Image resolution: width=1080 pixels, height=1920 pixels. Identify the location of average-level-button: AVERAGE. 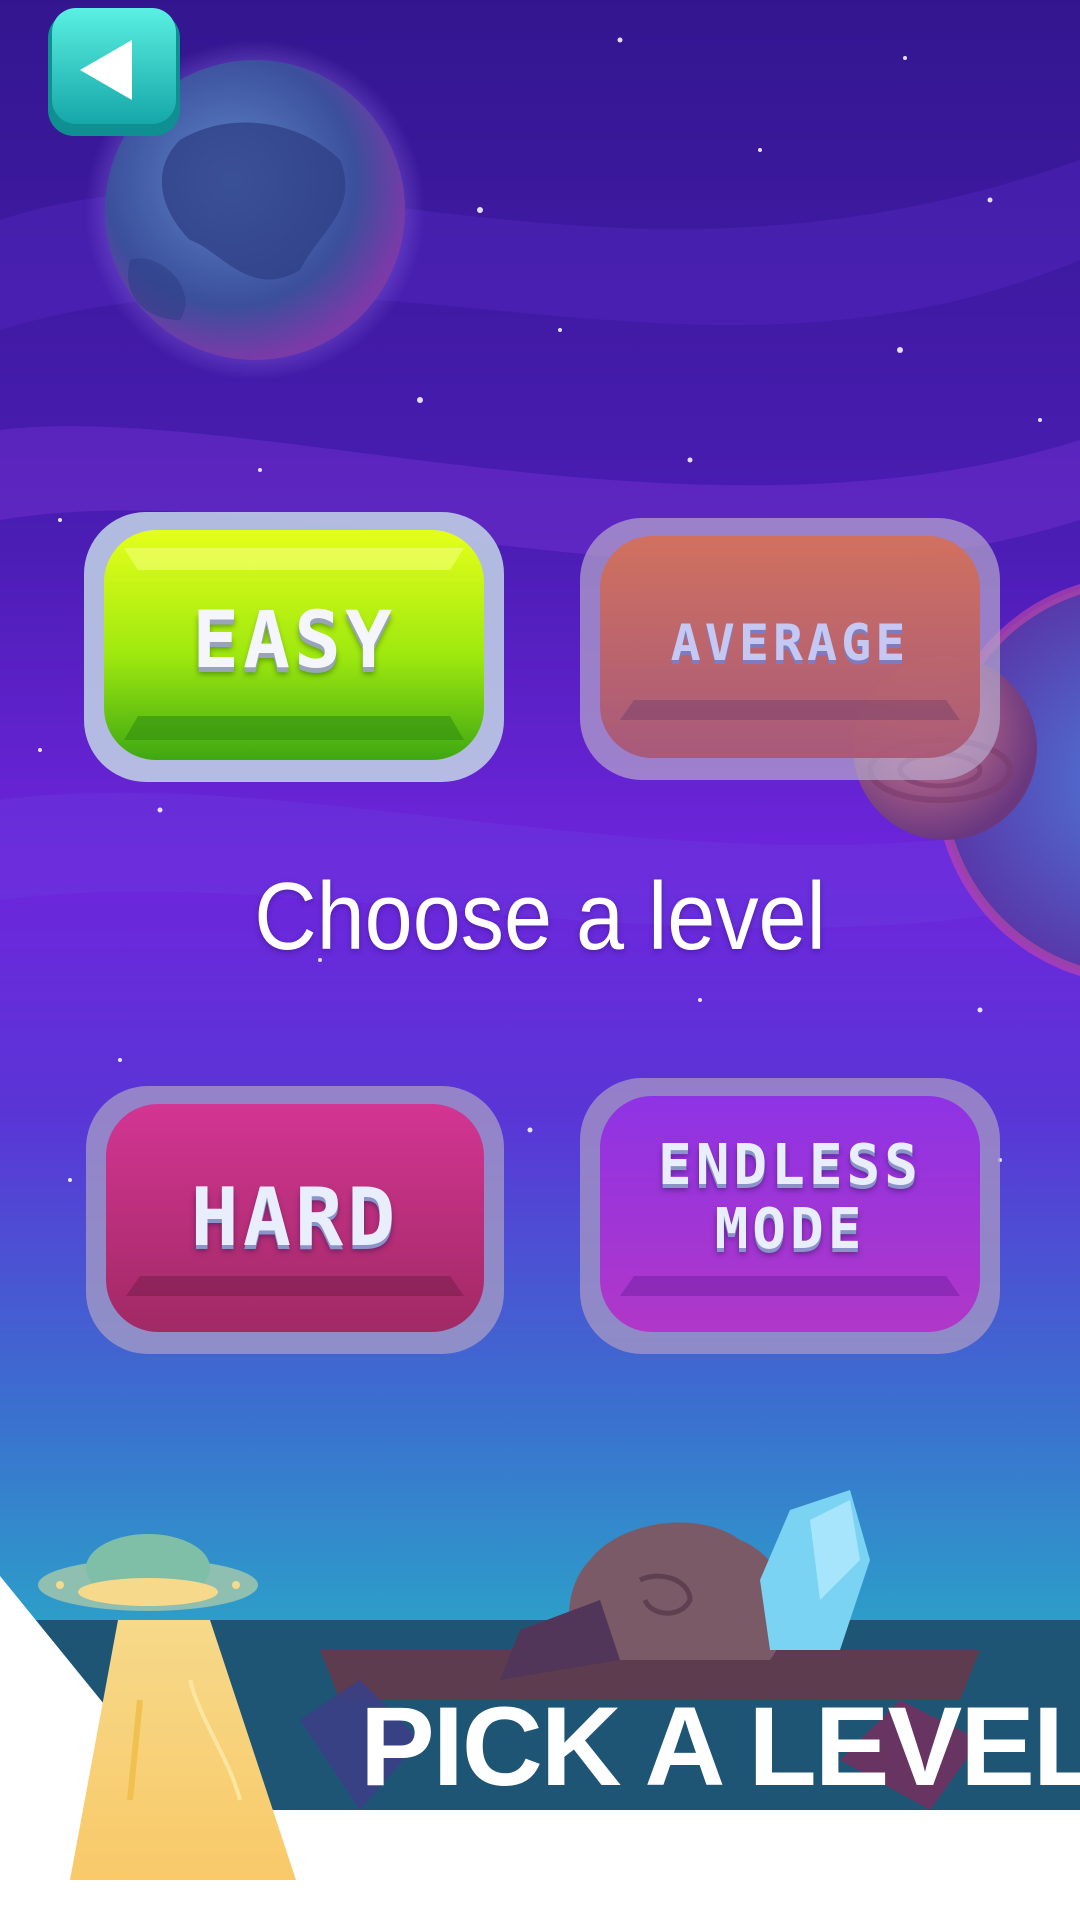
(790, 649).